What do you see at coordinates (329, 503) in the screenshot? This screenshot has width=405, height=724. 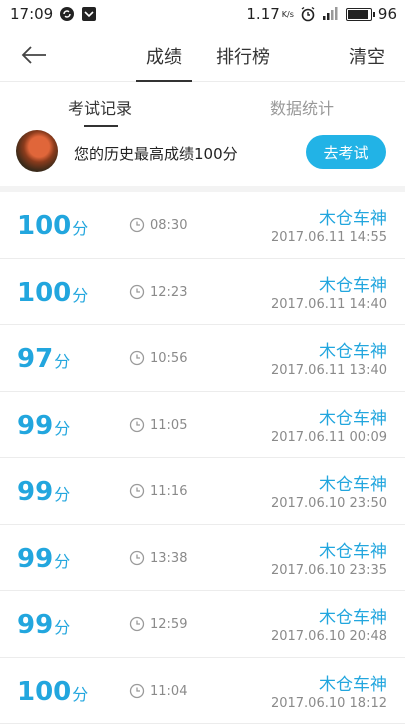 I see `exam-datetime: 2017.06.10 23:50` at bounding box center [329, 503].